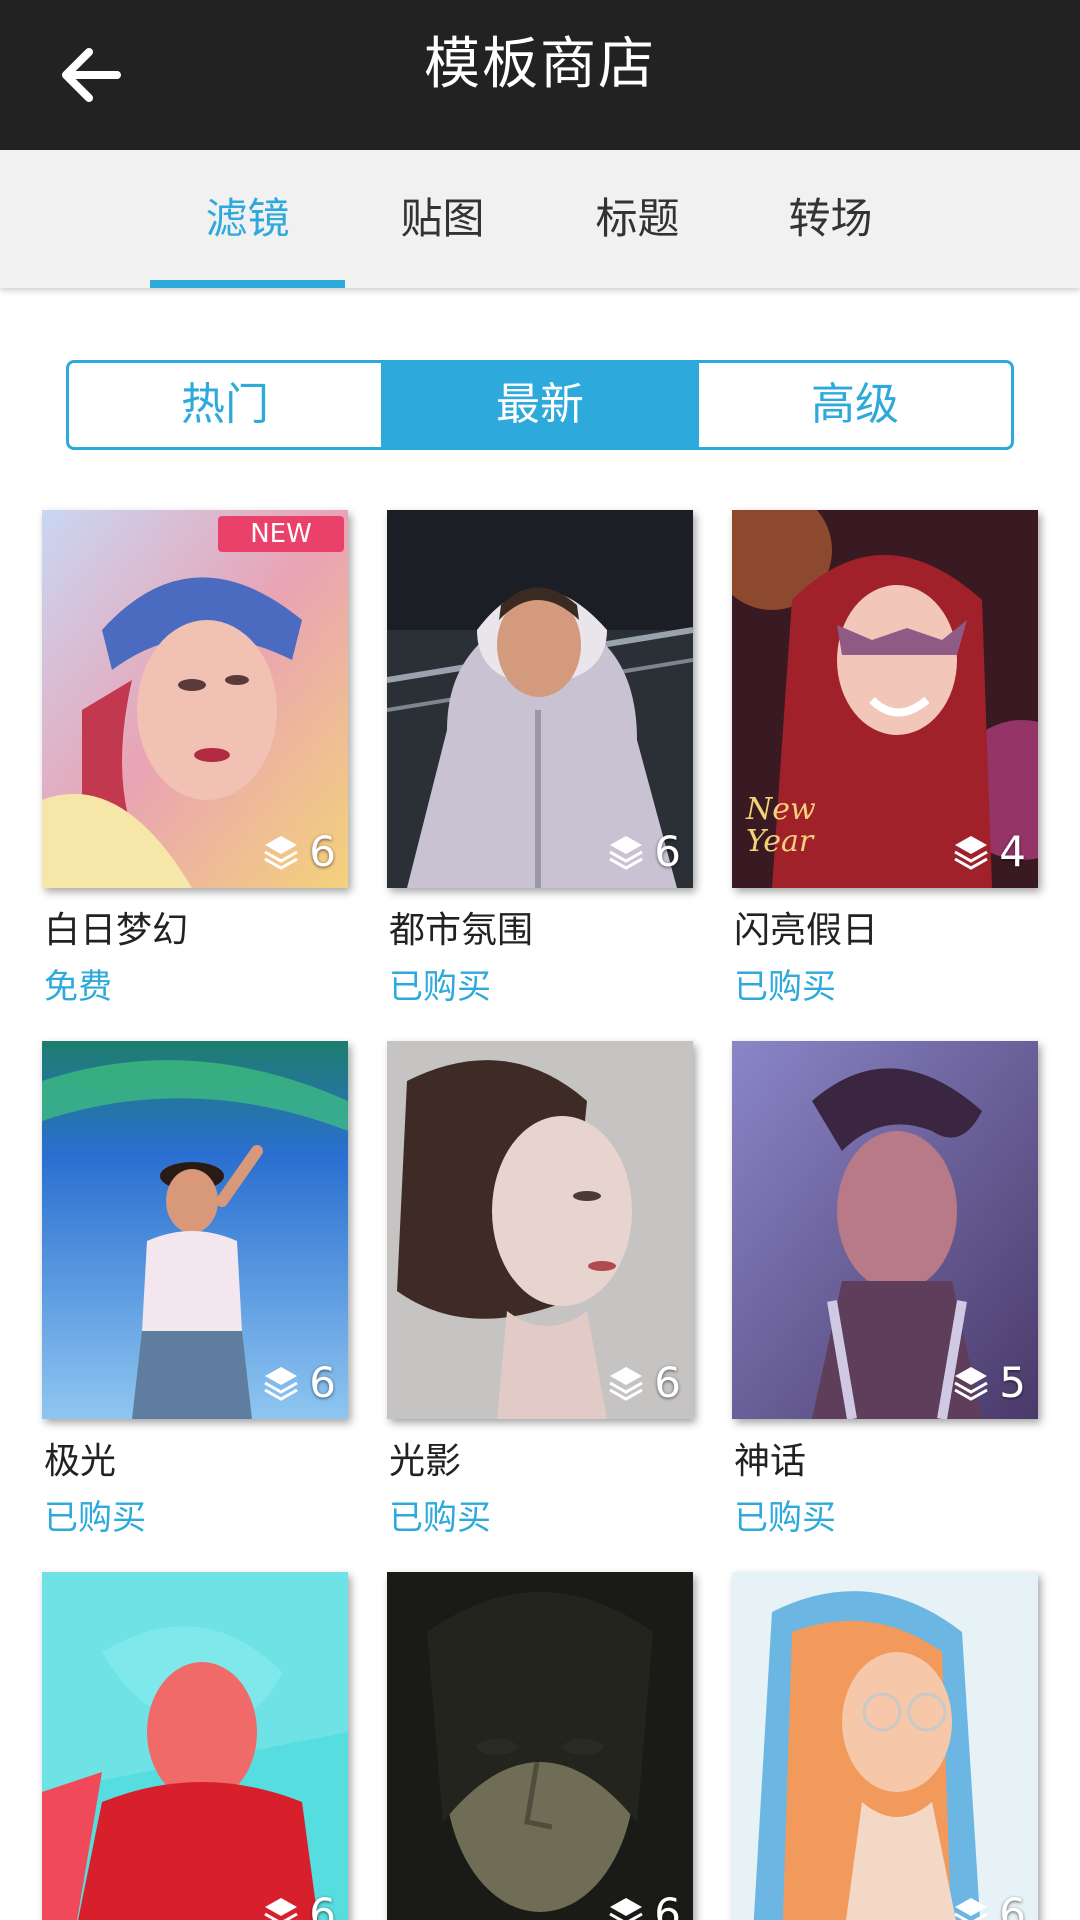 This screenshot has height=1920, width=1080. I want to click on template-thumbnail: NEW 6, so click(195, 699).